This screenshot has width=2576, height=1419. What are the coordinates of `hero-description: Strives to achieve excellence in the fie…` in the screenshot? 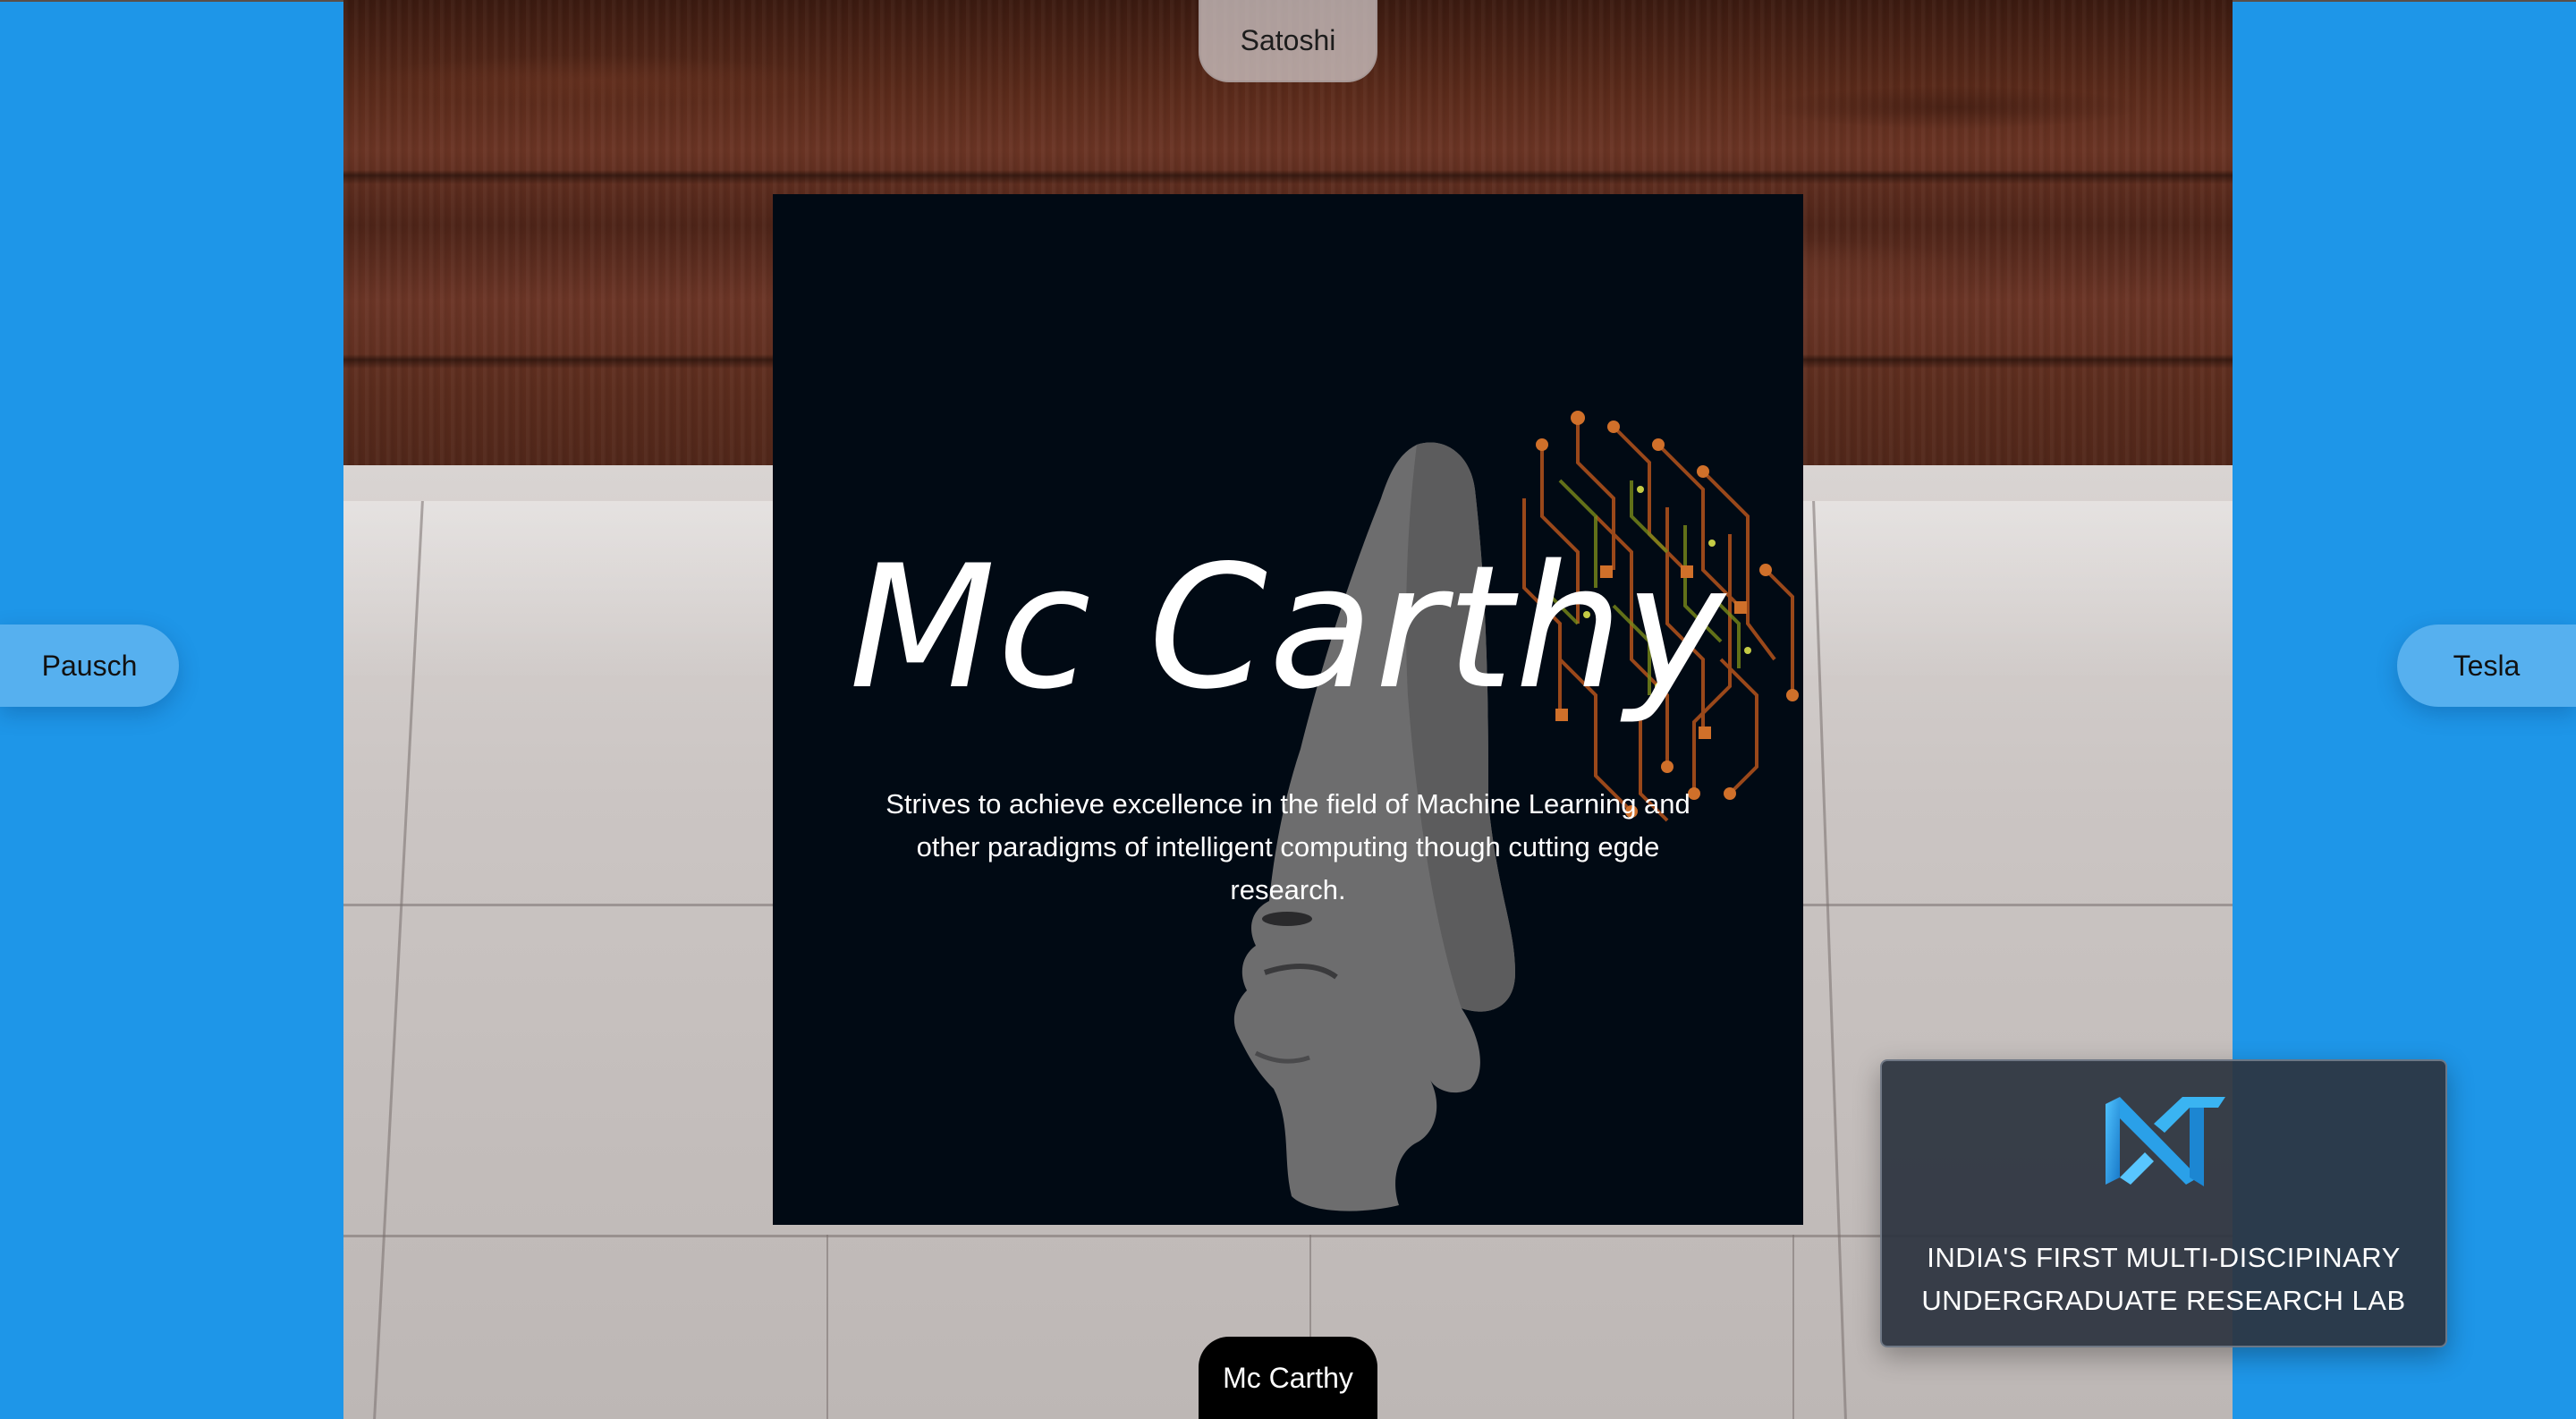 It's located at (1288, 846).